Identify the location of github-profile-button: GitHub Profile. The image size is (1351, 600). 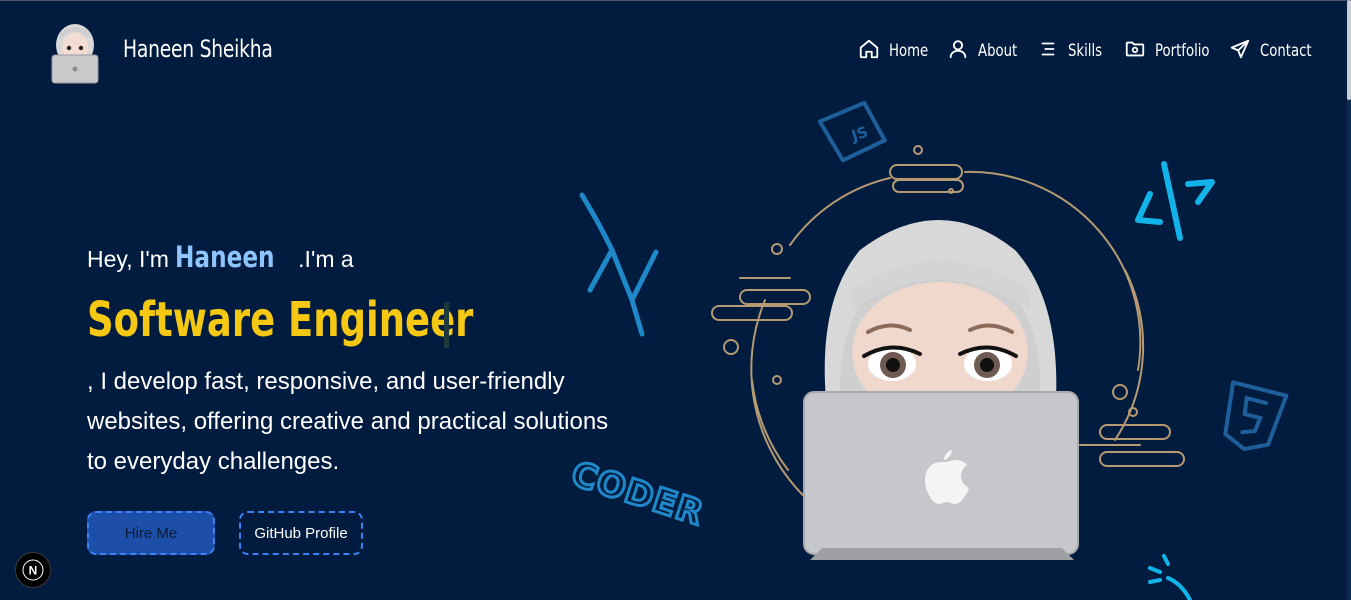
(301, 533).